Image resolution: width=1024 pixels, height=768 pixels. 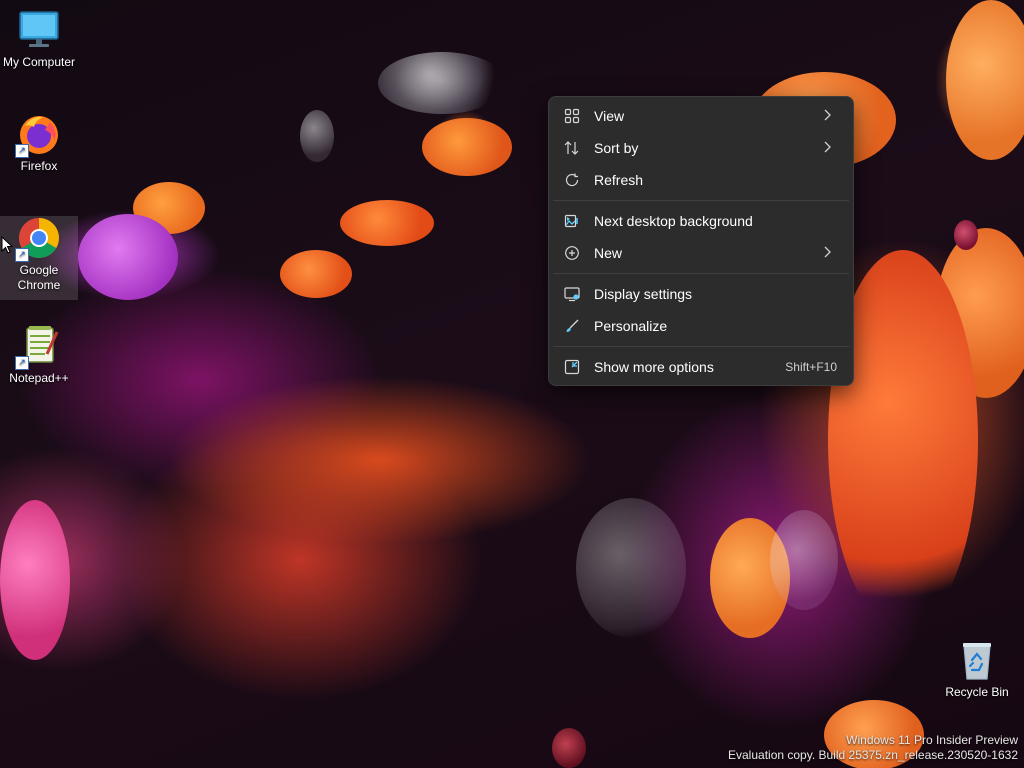 I want to click on next-background-icon, so click(x=572, y=221).